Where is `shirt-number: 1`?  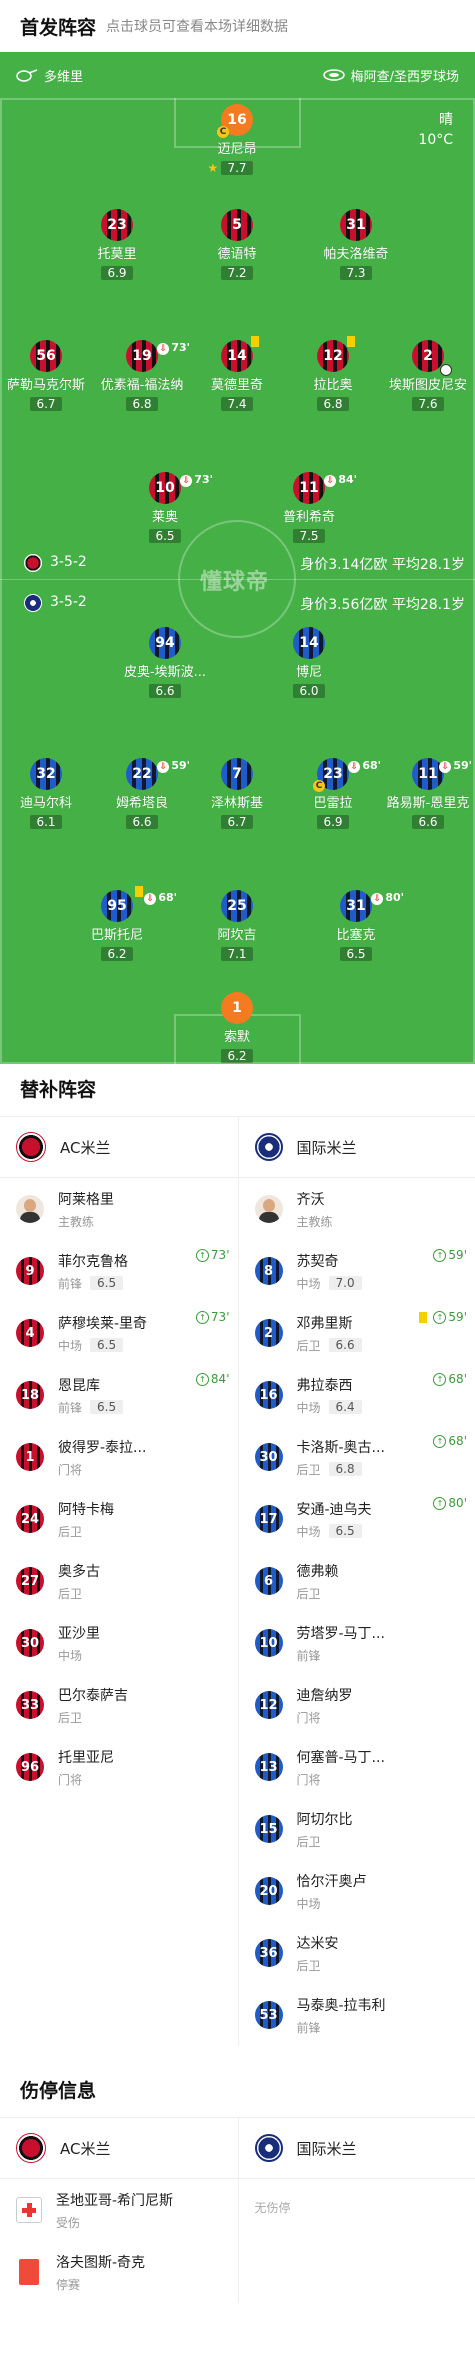
shirt-number: 1 is located at coordinates (30, 1457).